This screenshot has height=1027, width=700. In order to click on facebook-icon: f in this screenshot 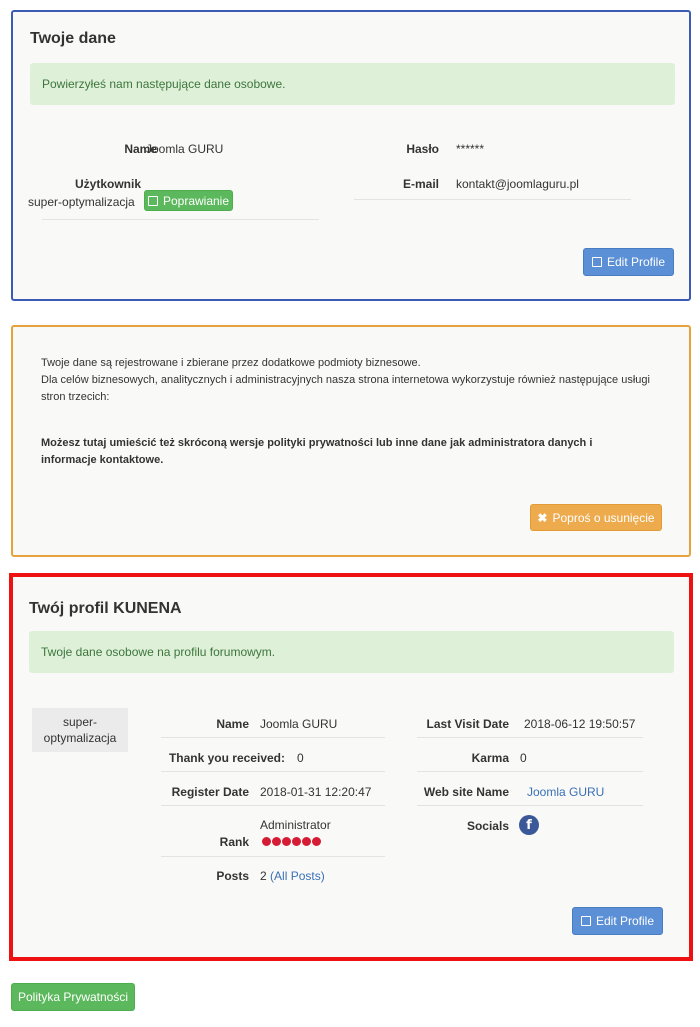, I will do `click(529, 825)`.